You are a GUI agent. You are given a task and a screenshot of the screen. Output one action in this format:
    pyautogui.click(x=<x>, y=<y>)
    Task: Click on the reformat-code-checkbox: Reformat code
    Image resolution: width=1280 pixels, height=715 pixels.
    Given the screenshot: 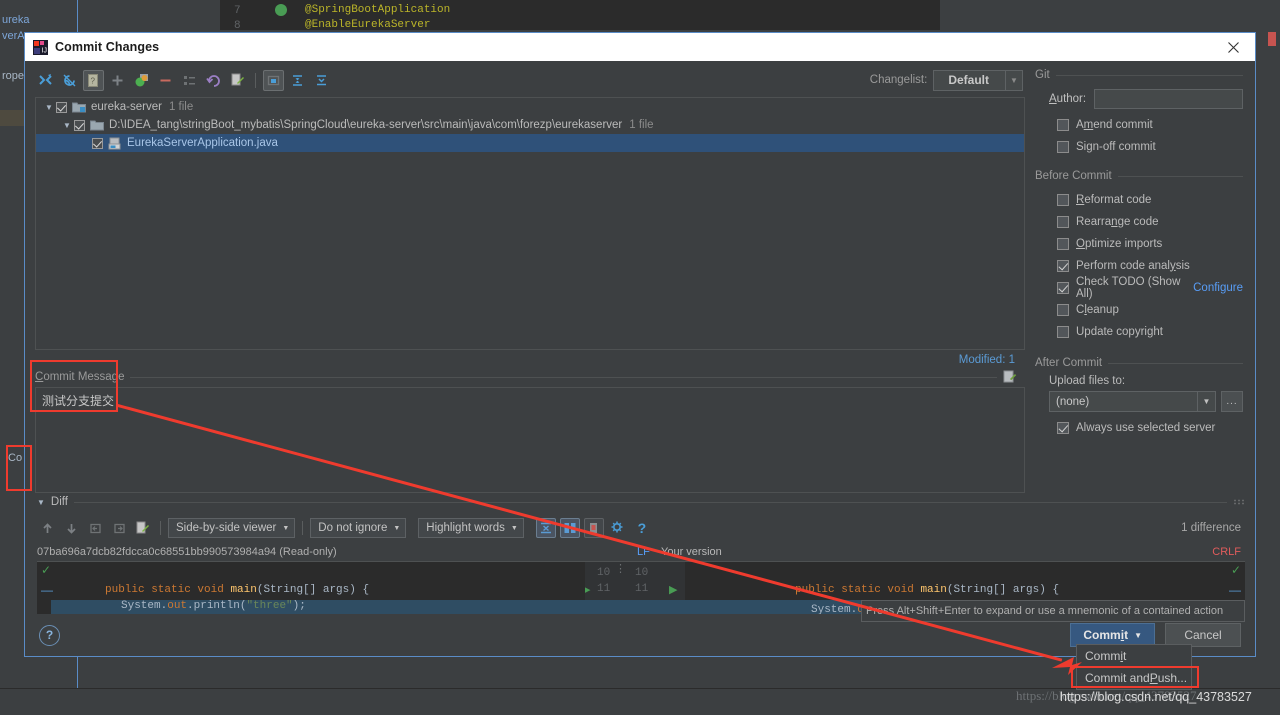 What is the action you would take?
    pyautogui.click(x=1150, y=199)
    